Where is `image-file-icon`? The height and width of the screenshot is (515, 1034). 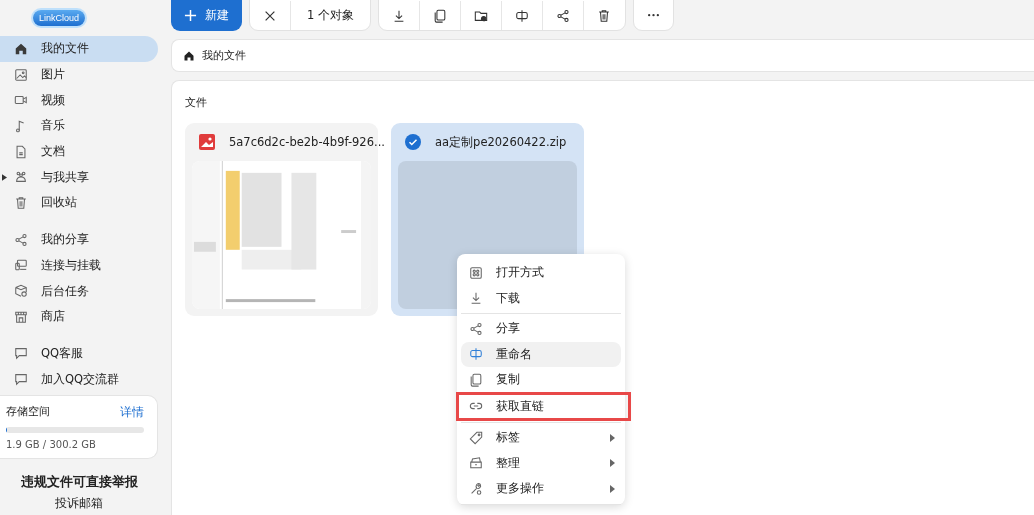 image-file-icon is located at coordinates (207, 142).